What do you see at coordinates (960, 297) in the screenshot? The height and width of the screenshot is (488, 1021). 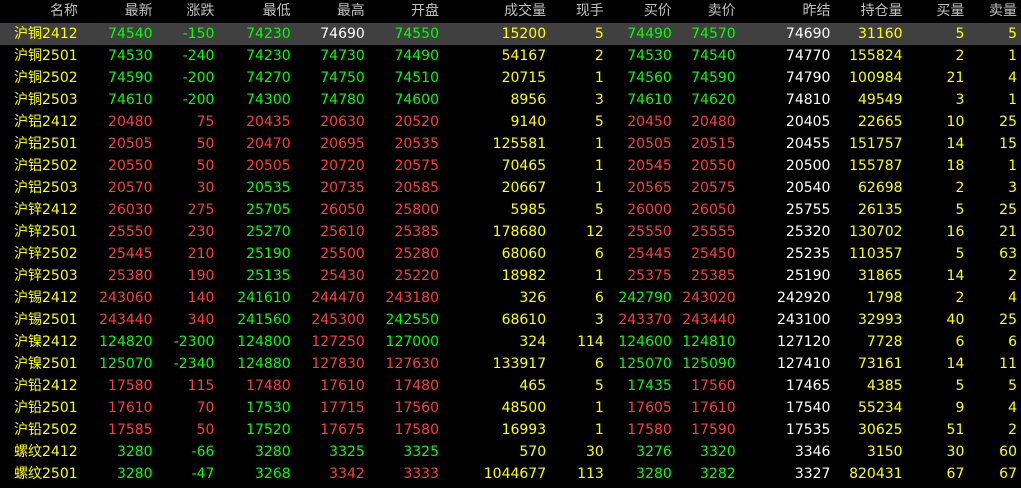 I see `cell-bid-volume: 2` at bounding box center [960, 297].